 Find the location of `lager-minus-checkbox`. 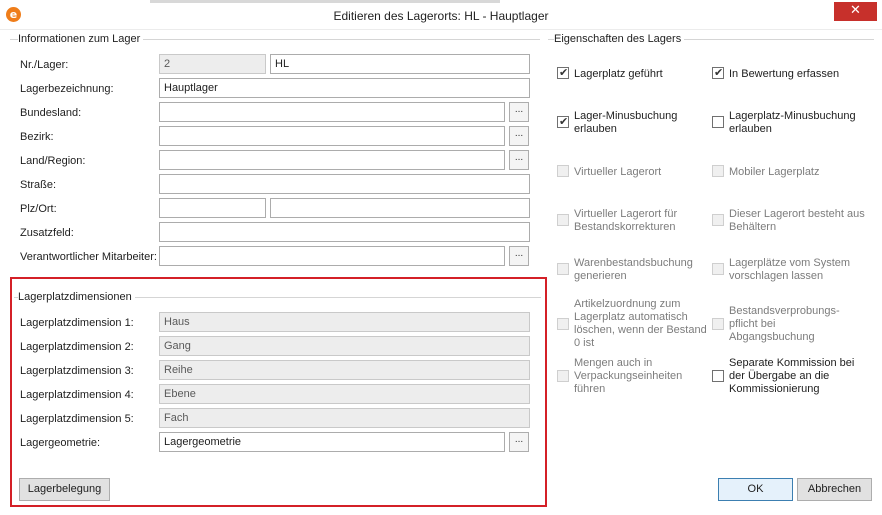

lager-minus-checkbox is located at coordinates (563, 121).